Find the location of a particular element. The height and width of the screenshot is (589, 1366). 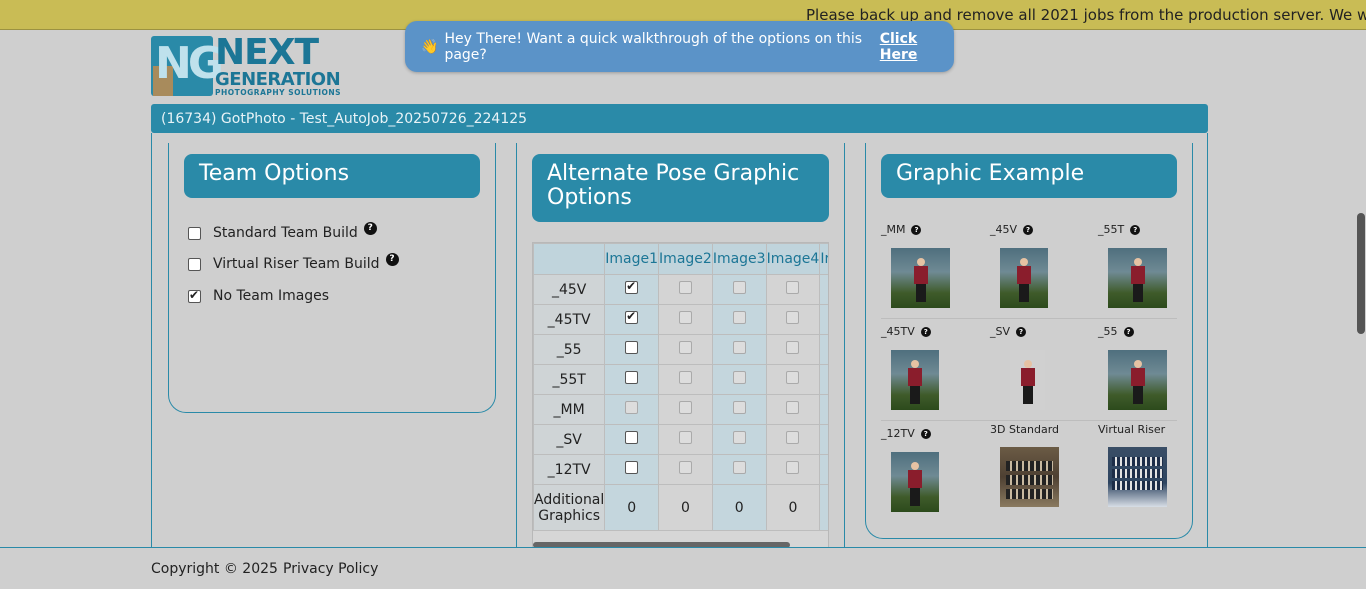

logo-line2: GENERATION is located at coordinates (278, 79).